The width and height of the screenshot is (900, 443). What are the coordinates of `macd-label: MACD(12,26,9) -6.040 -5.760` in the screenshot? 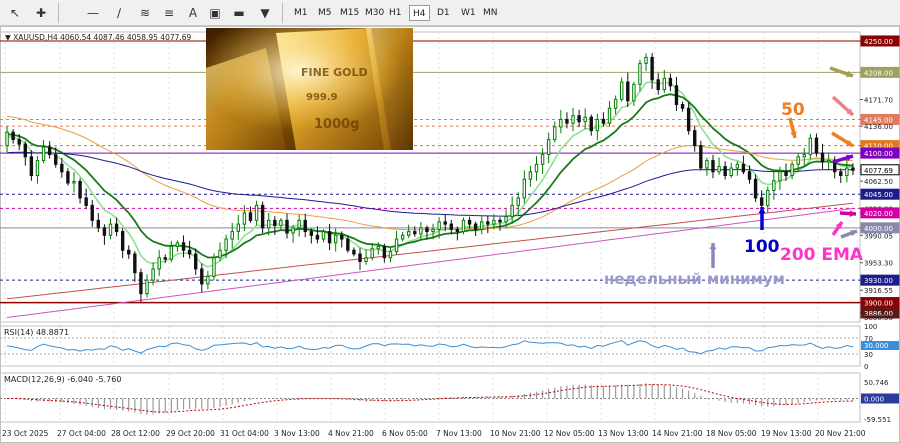 It's located at (62, 379).